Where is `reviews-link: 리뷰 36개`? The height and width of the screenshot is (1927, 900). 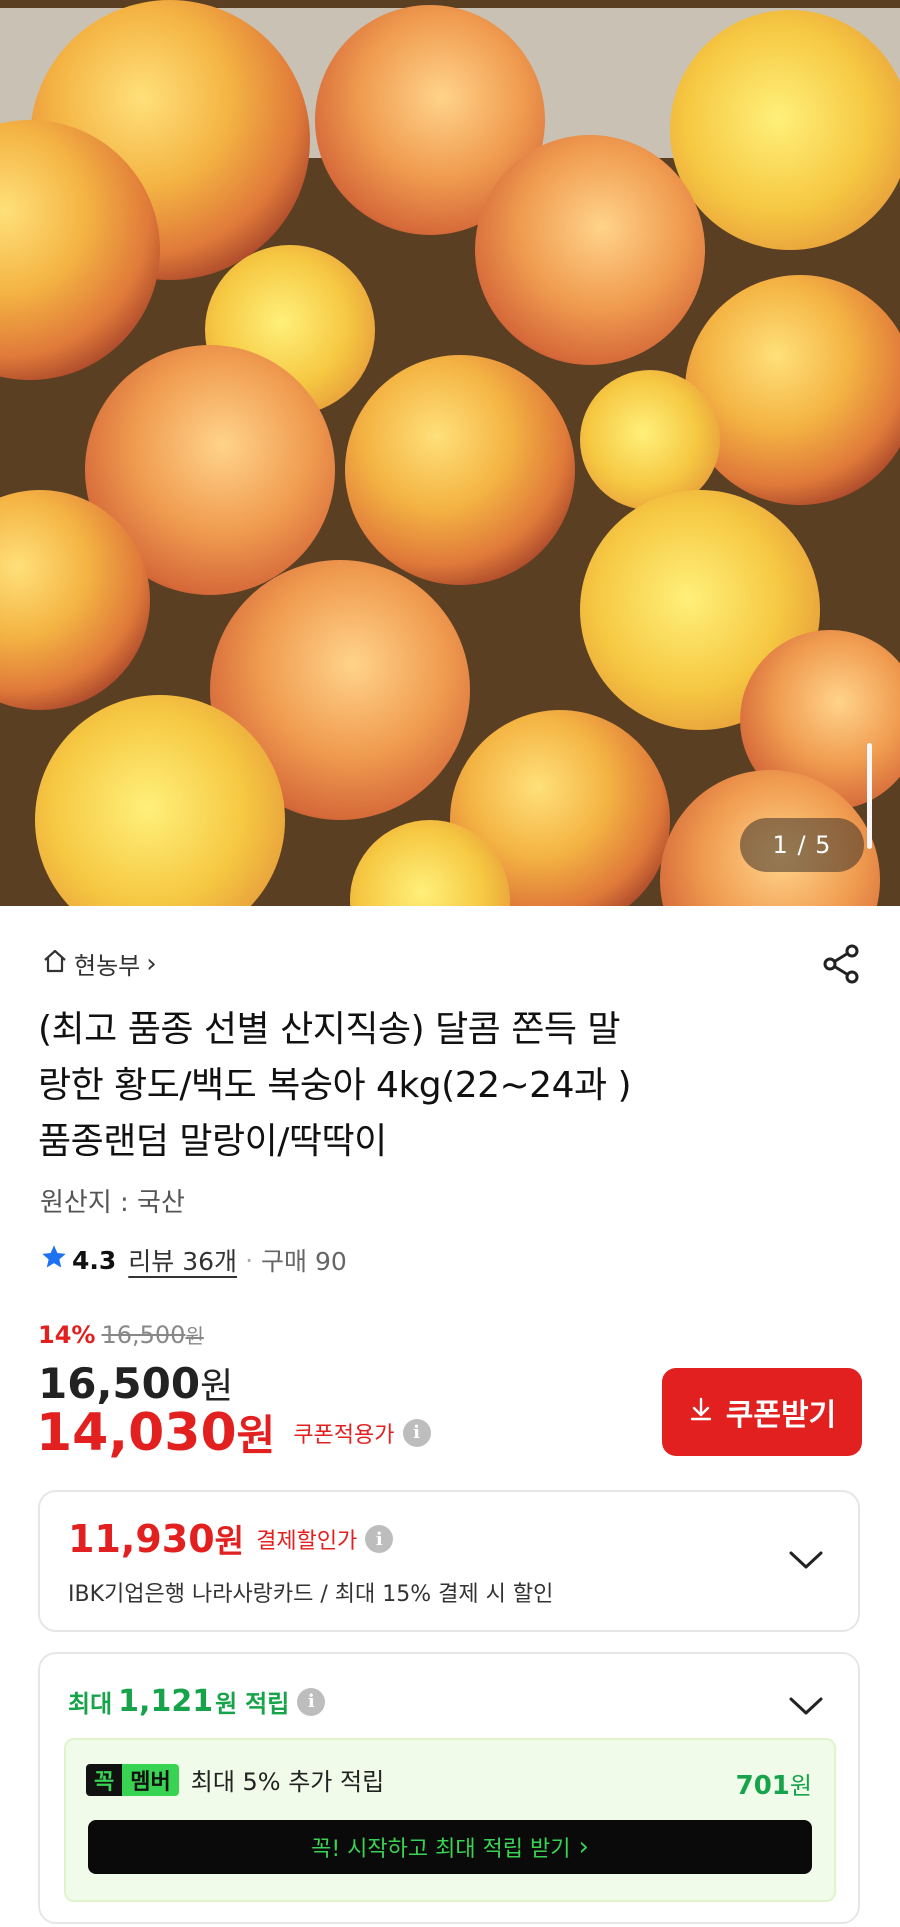
reviews-link: 리뷰 36개 is located at coordinates (182, 1260).